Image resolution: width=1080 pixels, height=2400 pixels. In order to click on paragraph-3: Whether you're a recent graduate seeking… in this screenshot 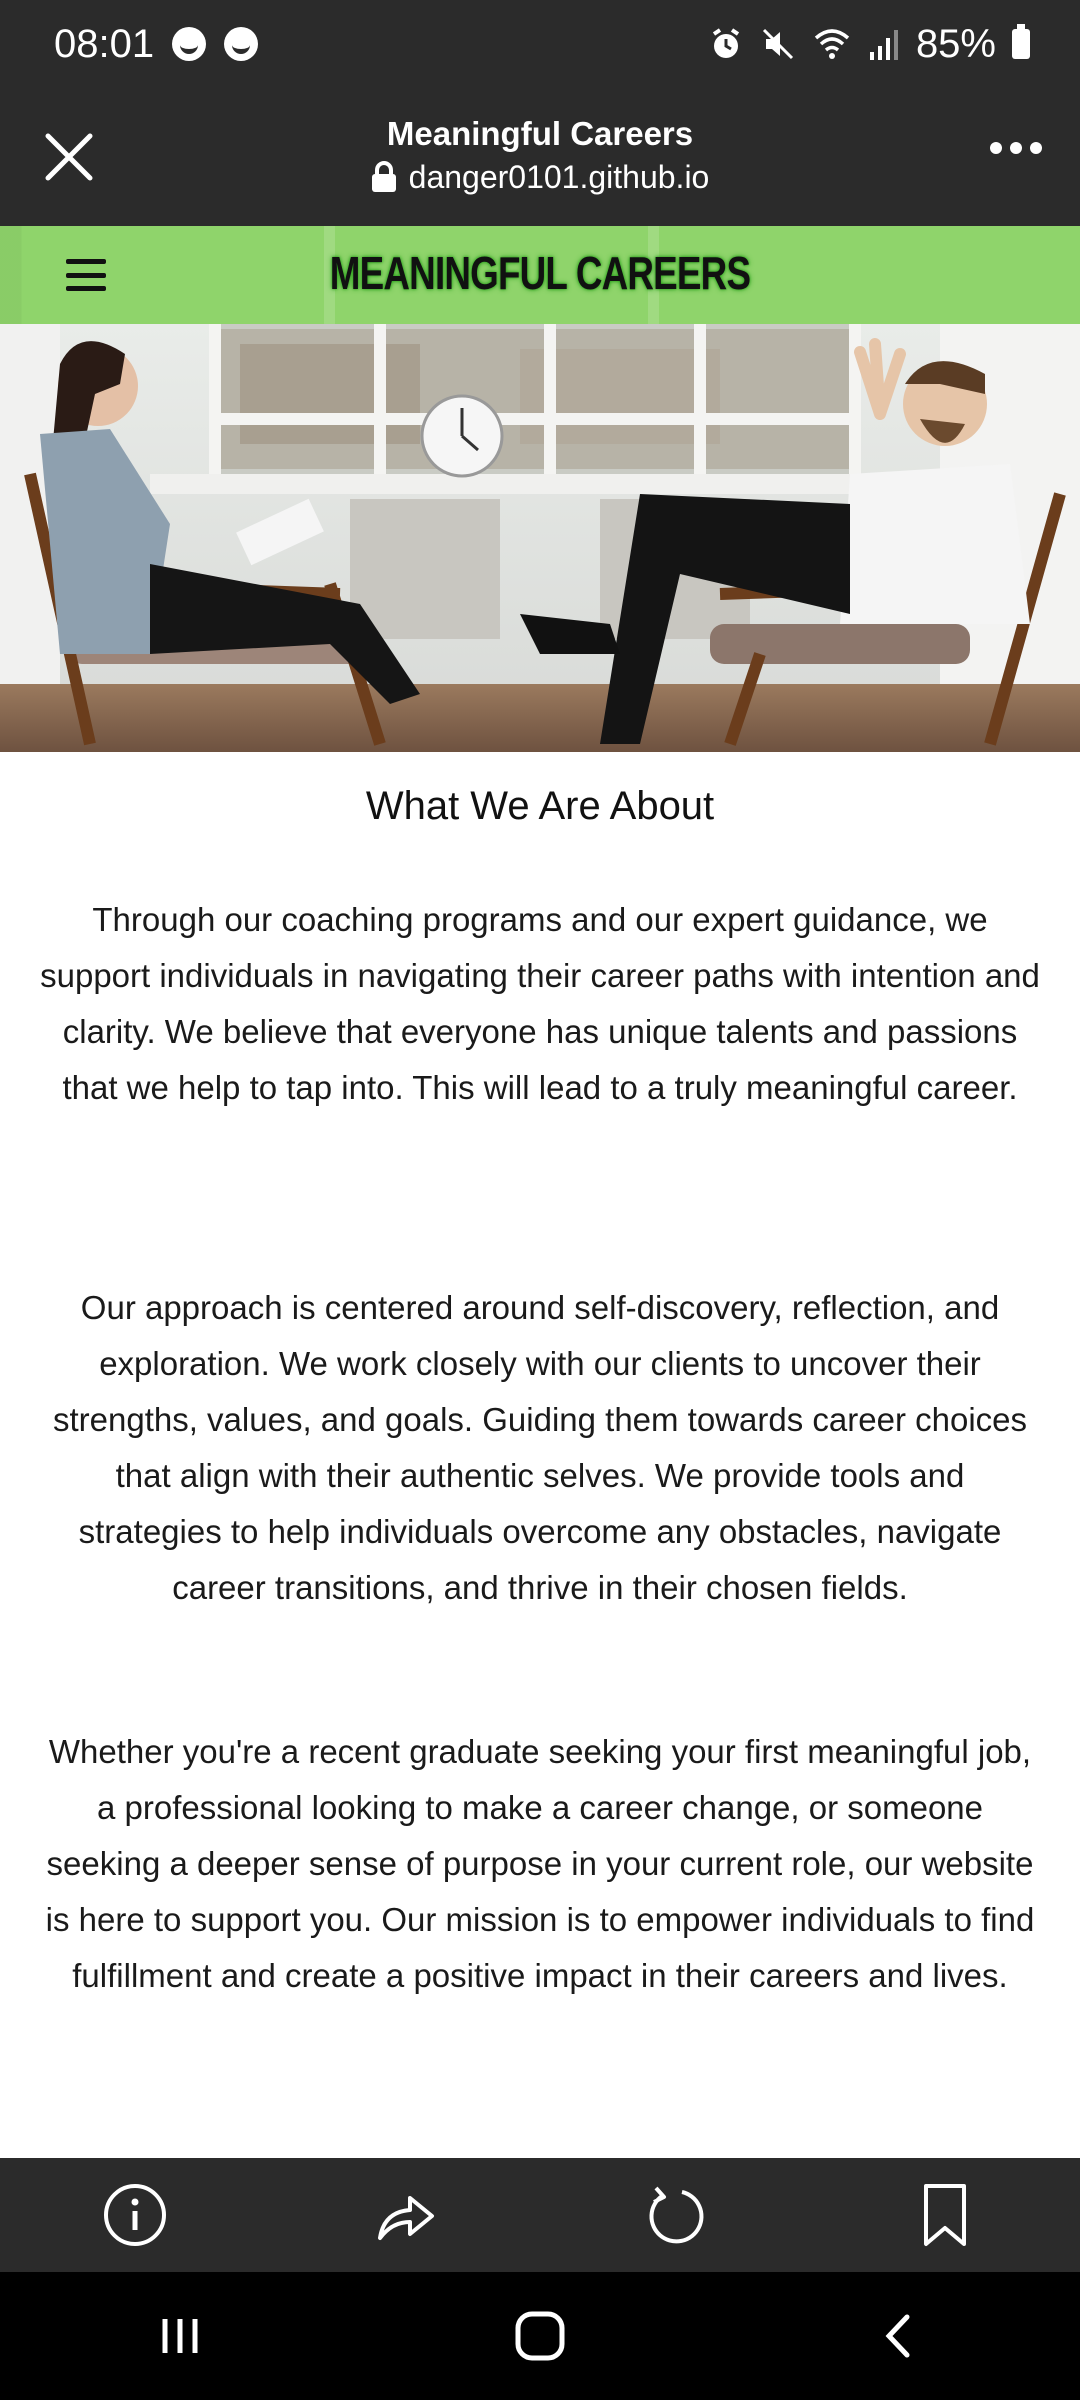, I will do `click(540, 1863)`.